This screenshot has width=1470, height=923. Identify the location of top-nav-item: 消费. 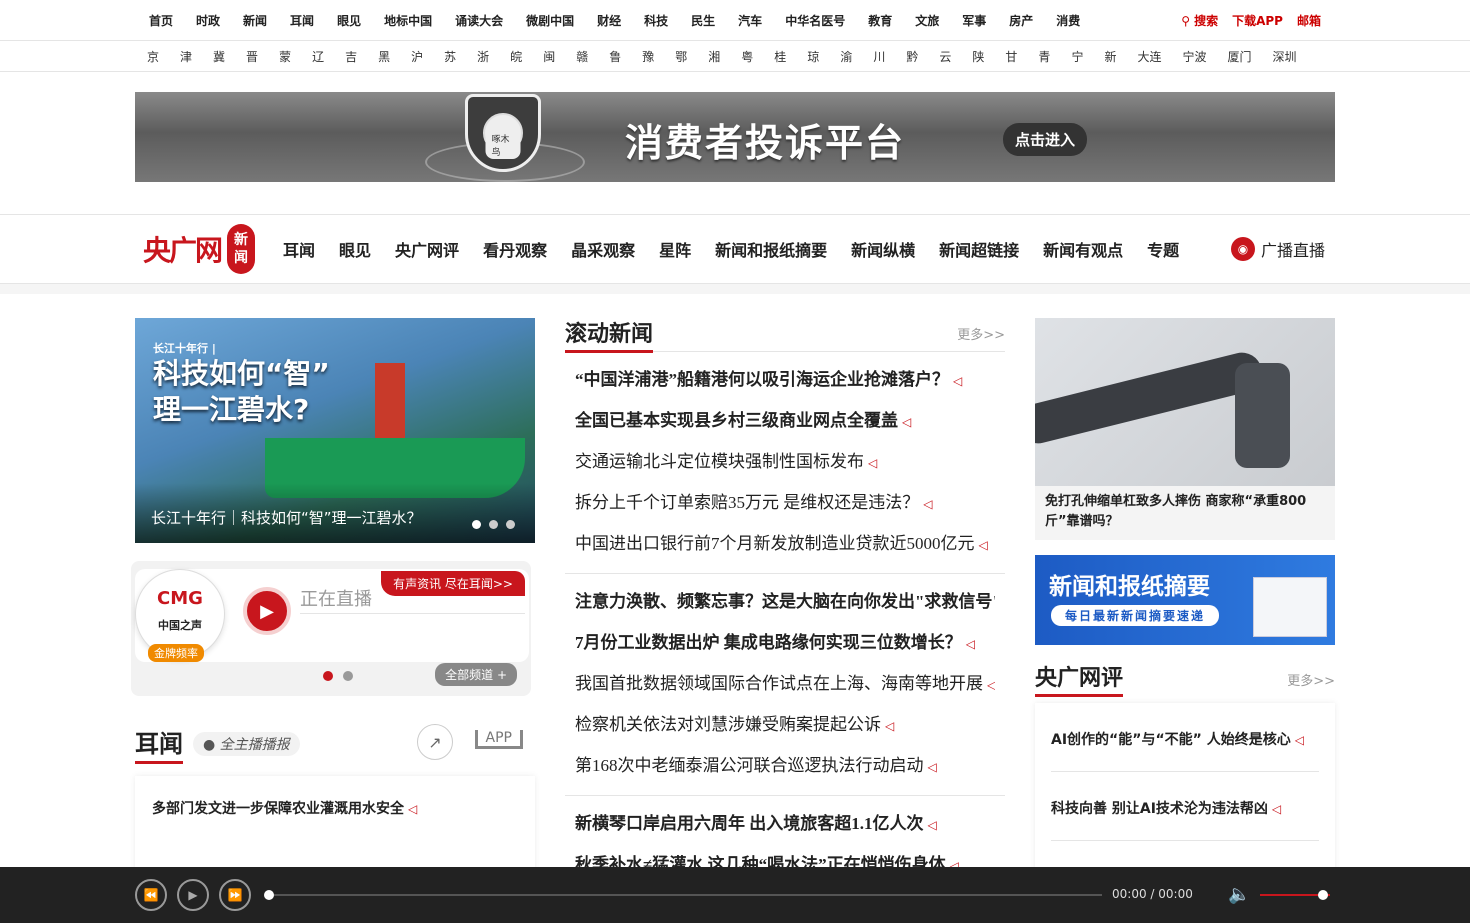
(1068, 20).